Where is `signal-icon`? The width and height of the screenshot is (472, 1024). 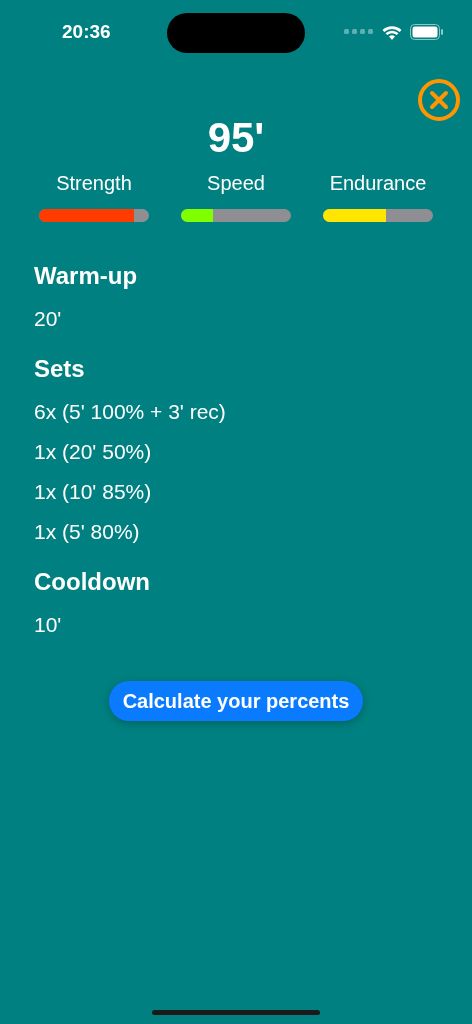
signal-icon is located at coordinates (359, 32).